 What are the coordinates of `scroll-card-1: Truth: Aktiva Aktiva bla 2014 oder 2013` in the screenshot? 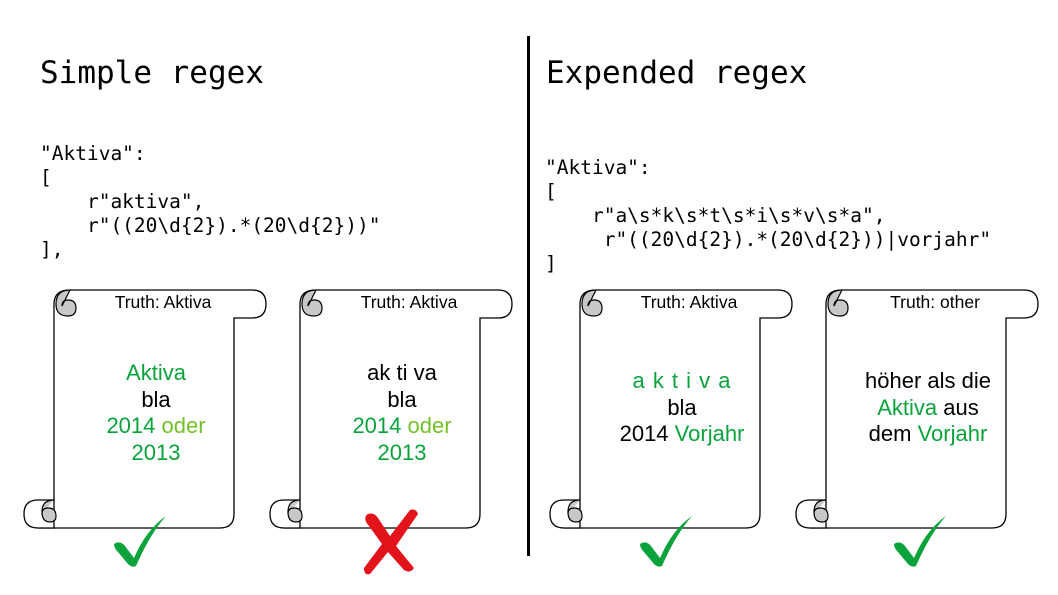 It's located at (156, 411).